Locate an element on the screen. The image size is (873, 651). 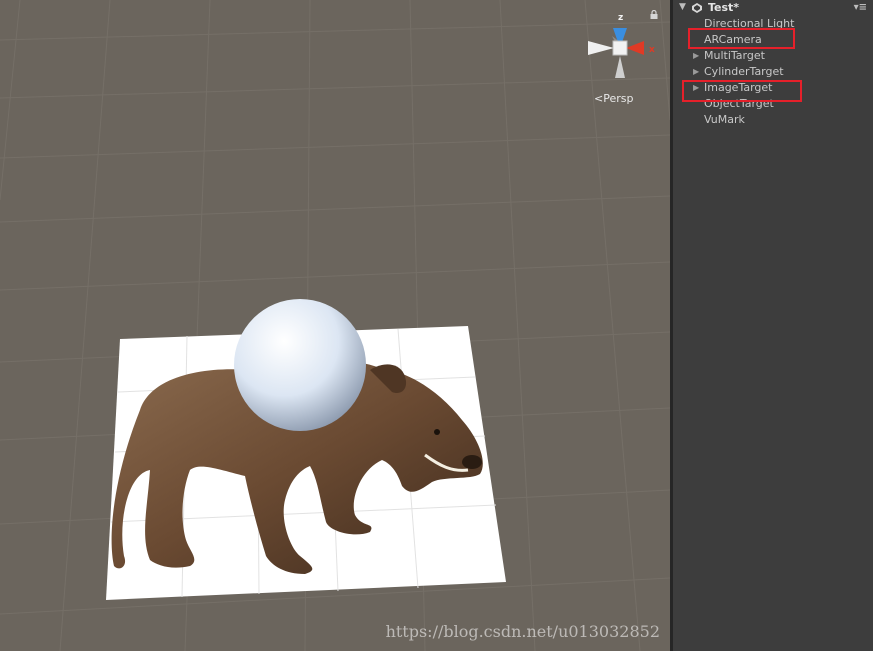
gizmo-label-z: z is located at coordinates (620, 18).